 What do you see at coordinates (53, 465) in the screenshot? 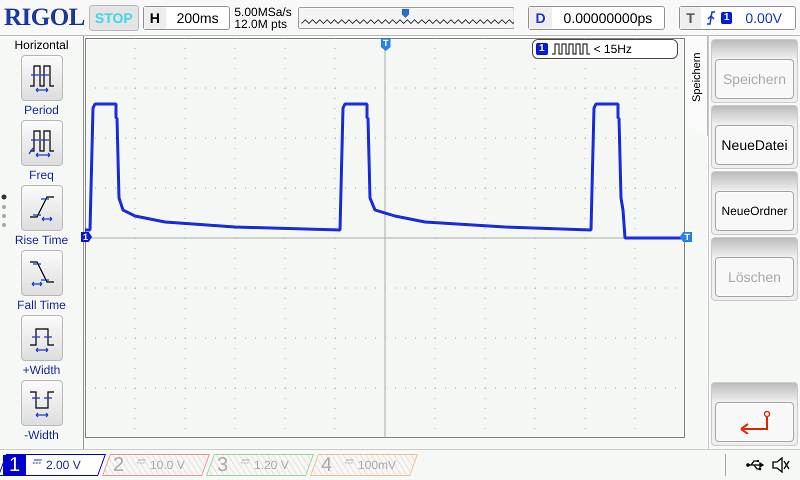
I see `channel-tag: 1 2.00 V` at bounding box center [53, 465].